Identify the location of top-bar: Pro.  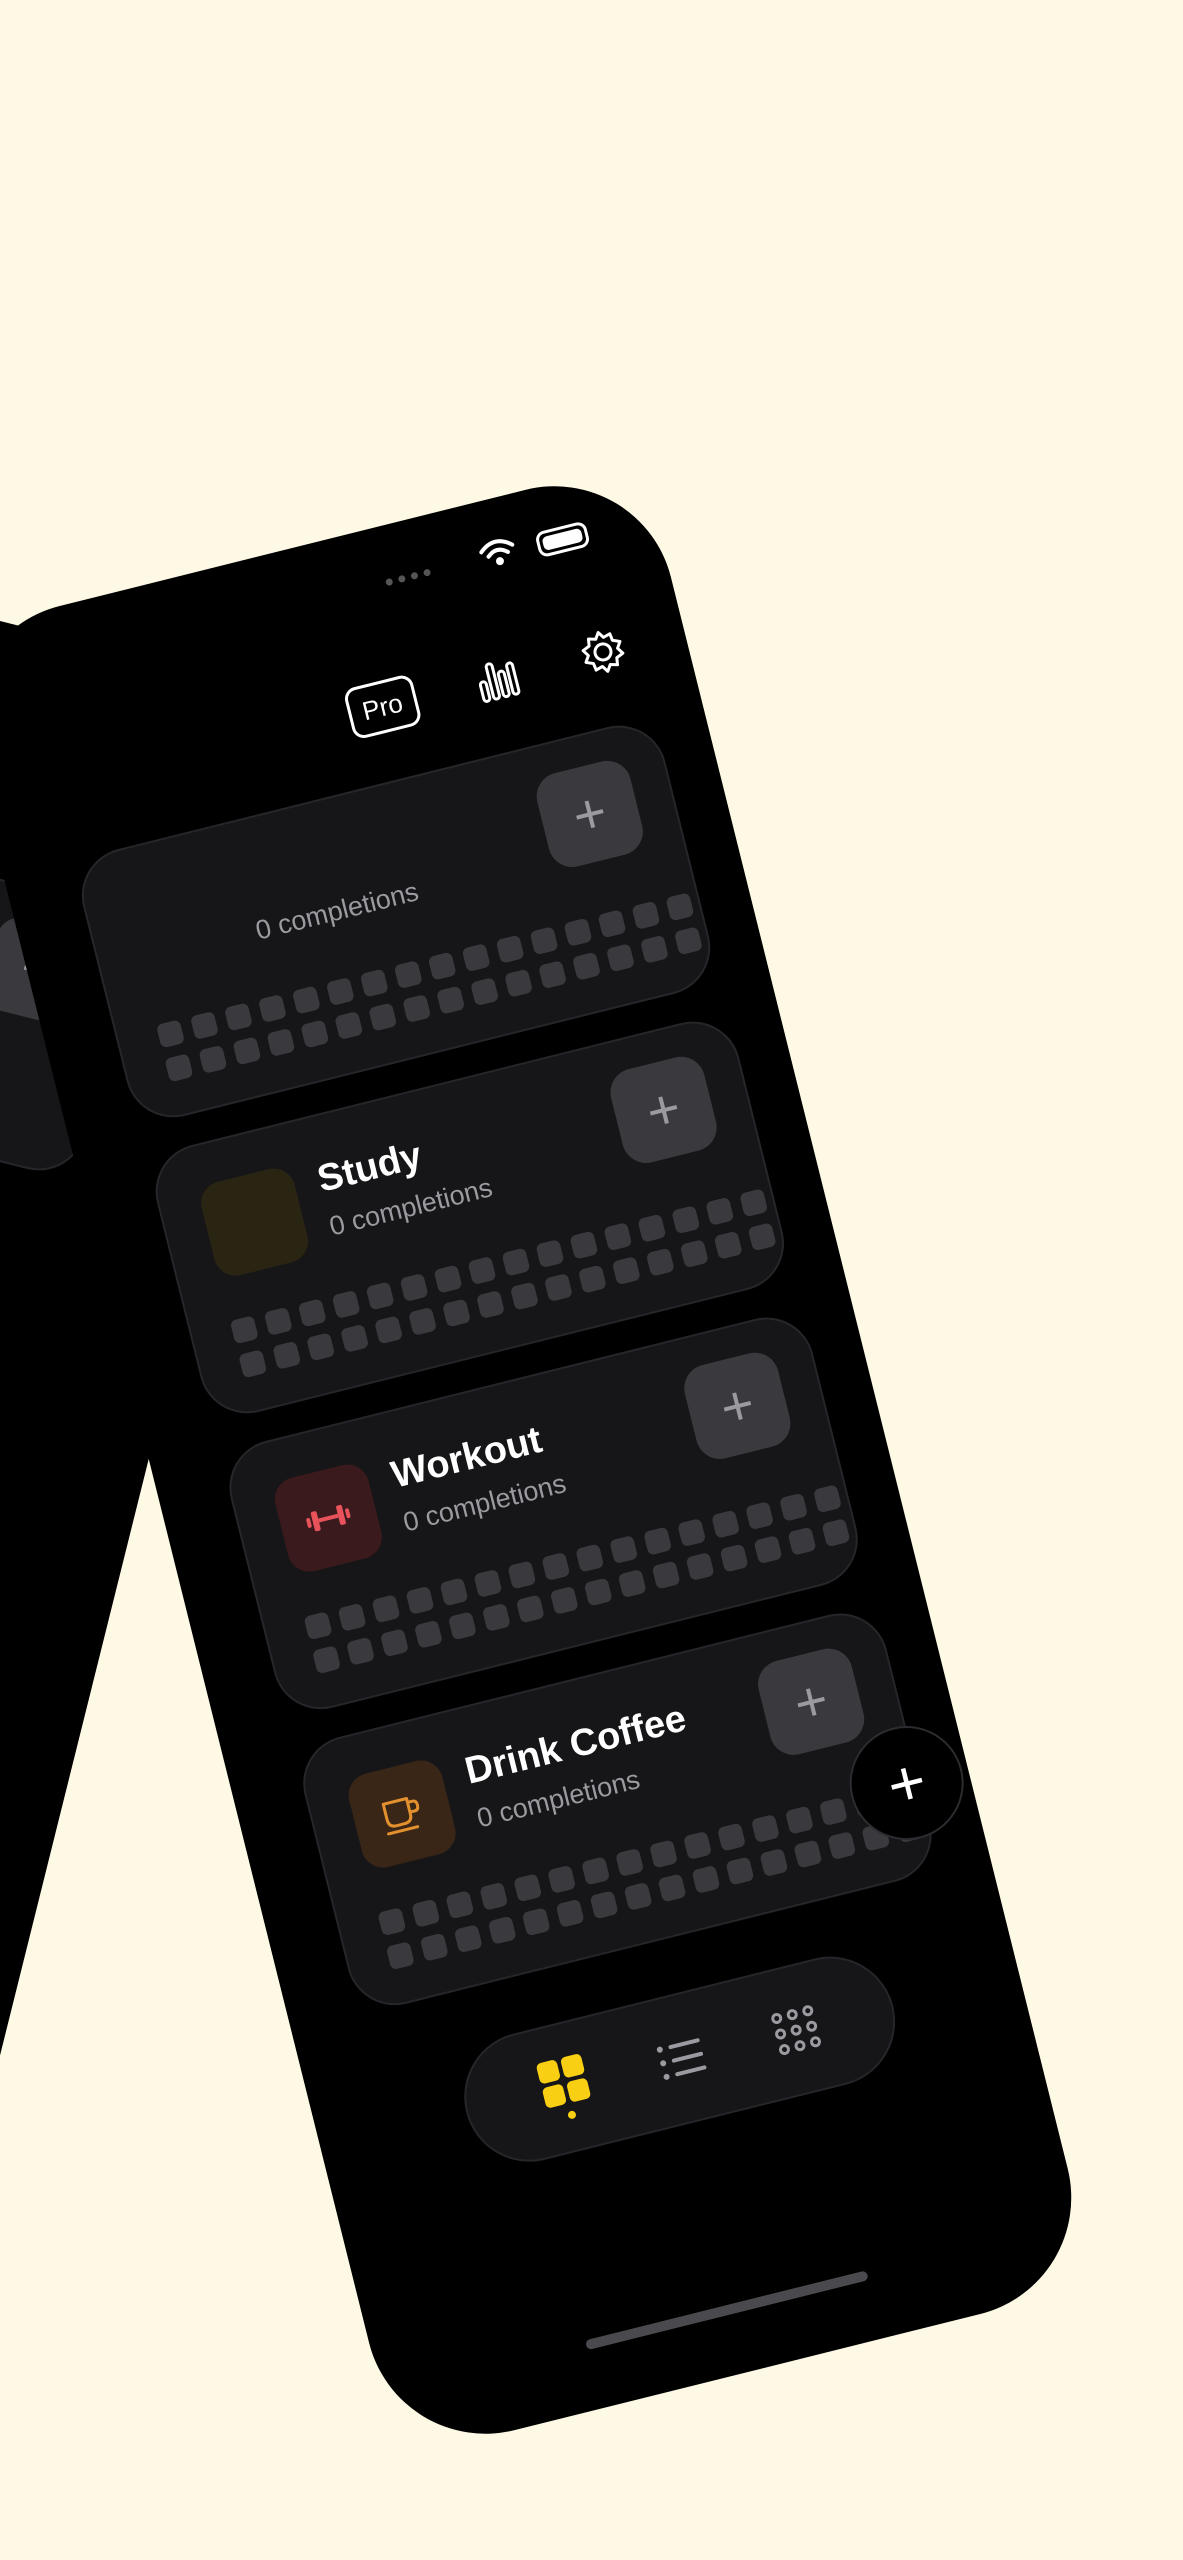
(487, 681).